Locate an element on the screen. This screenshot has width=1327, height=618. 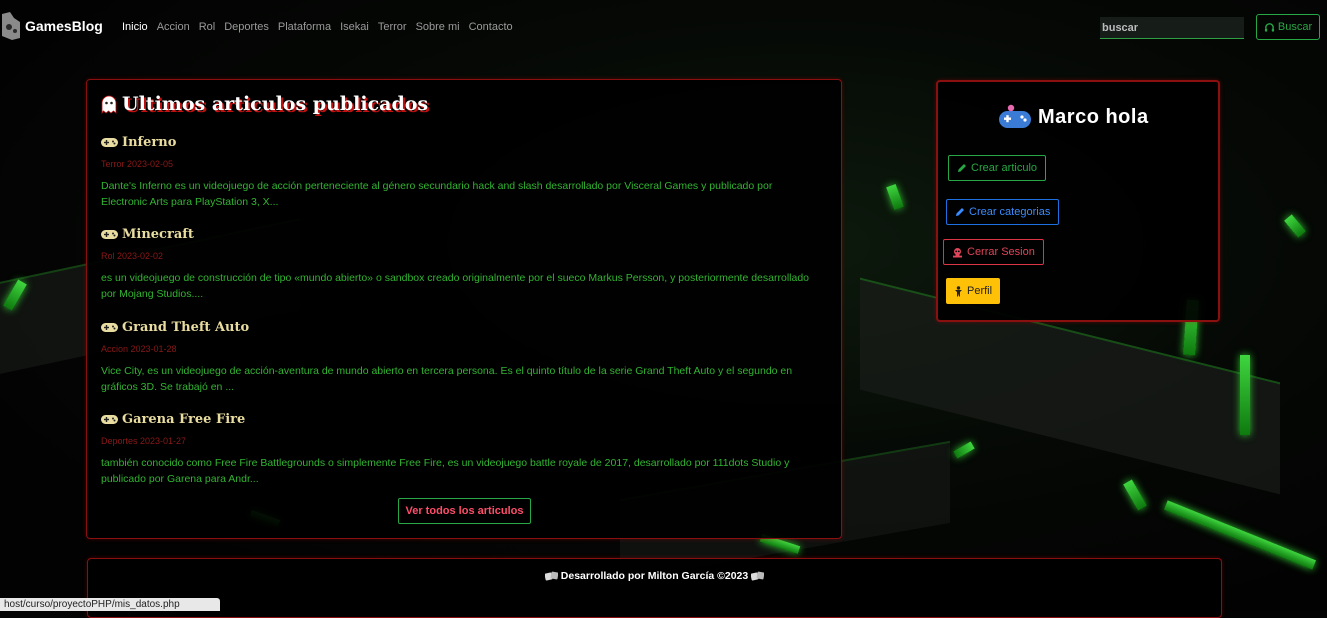
gamepad-logo-icon is located at coordinates (11, 26).